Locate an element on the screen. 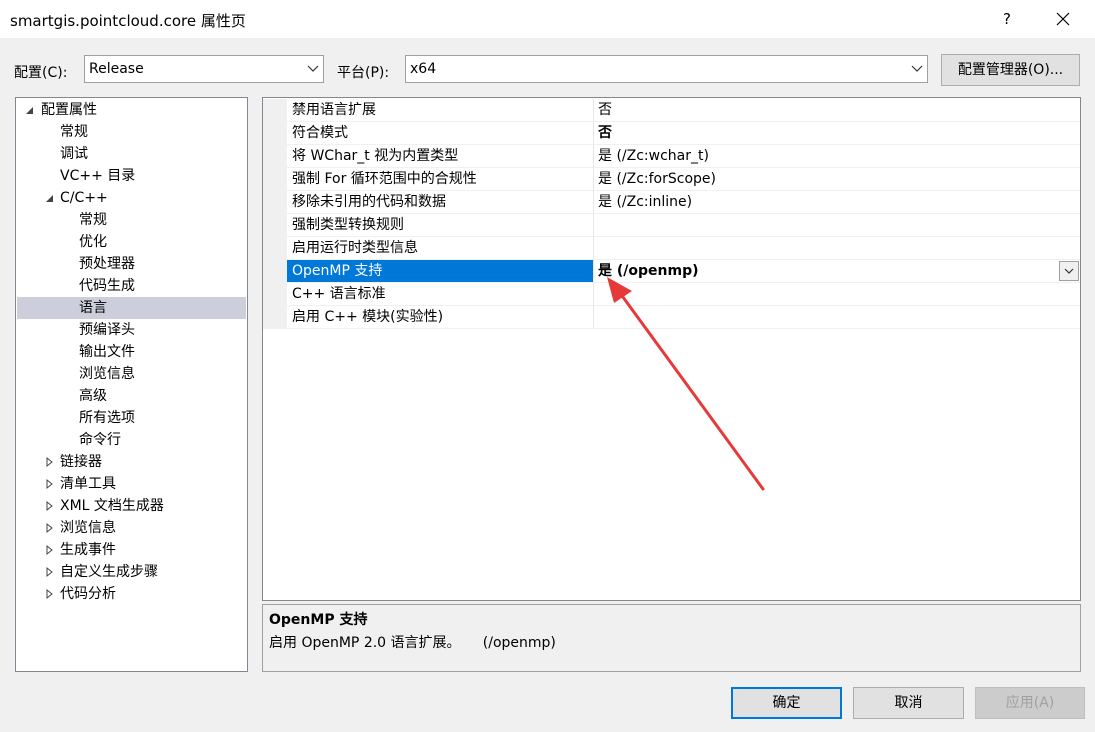  property-row: 禁用语言扩展 否 is located at coordinates (671, 110).